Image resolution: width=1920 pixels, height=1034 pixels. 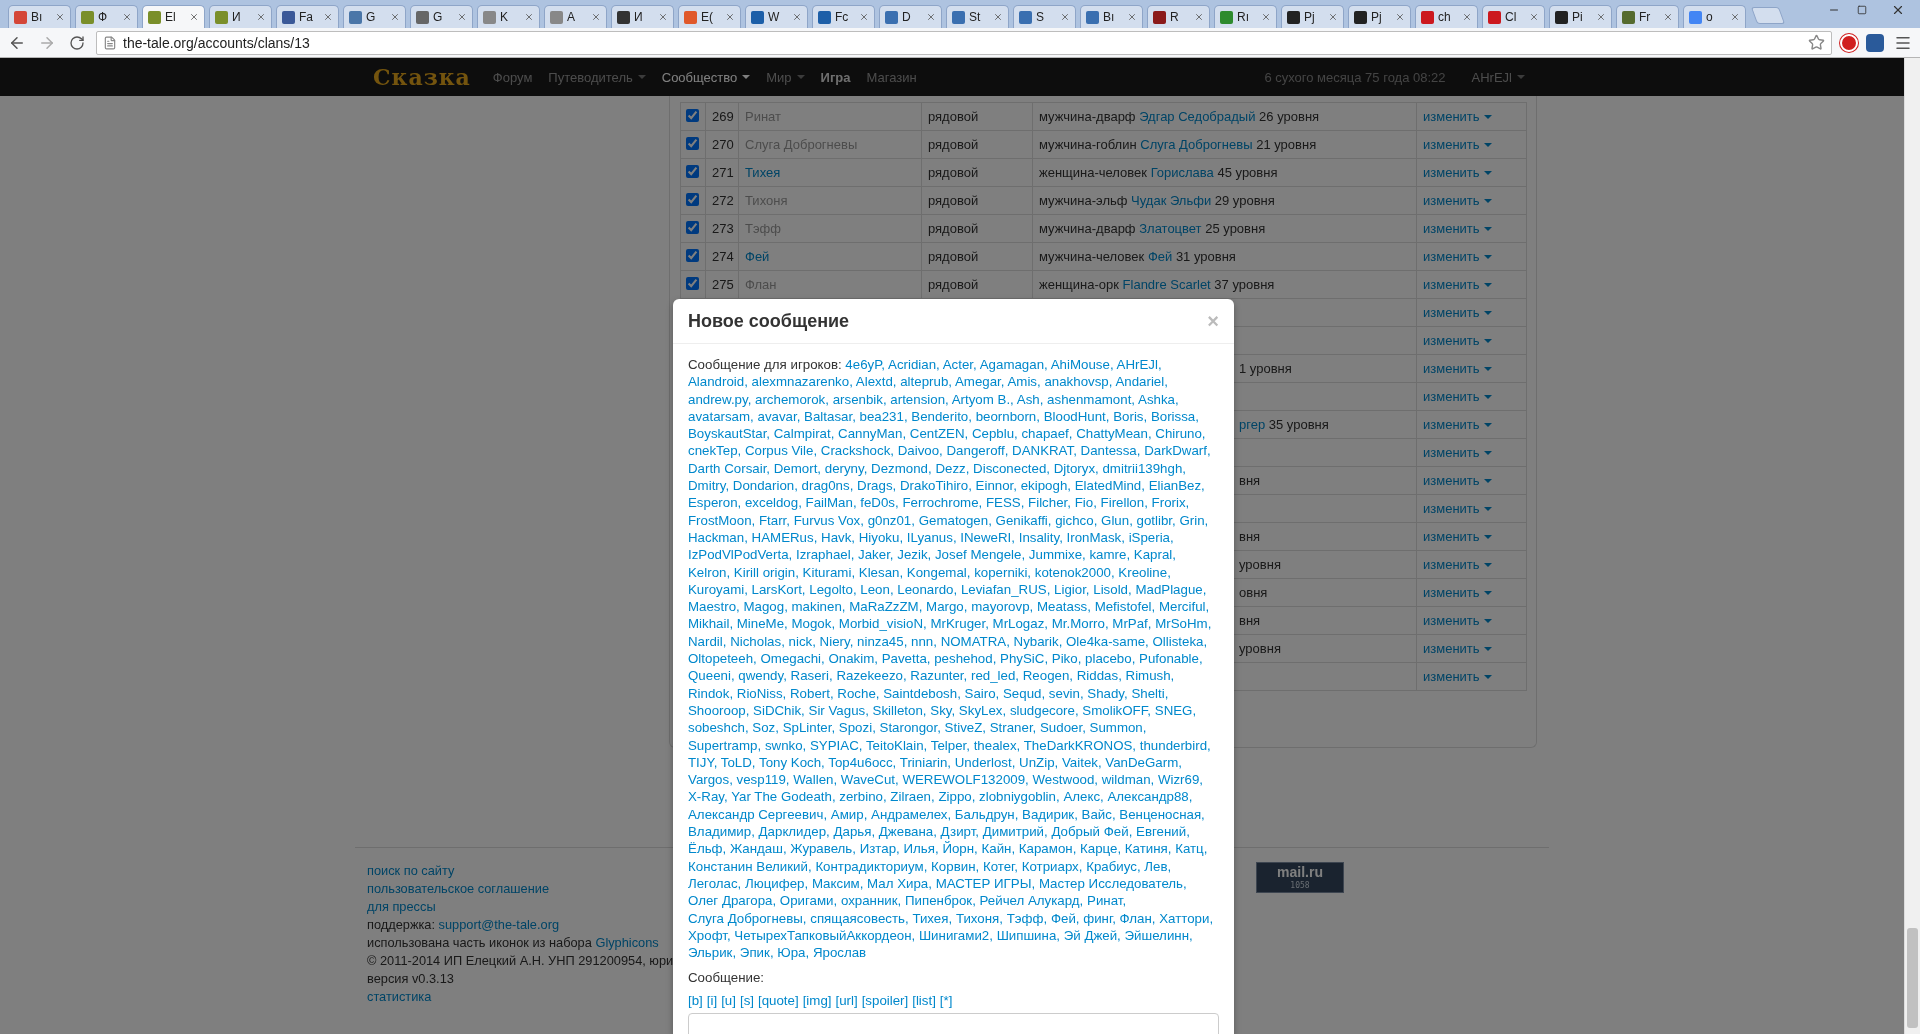 I want to click on hero-link: Чудак Эльфи, so click(x=1171, y=200).